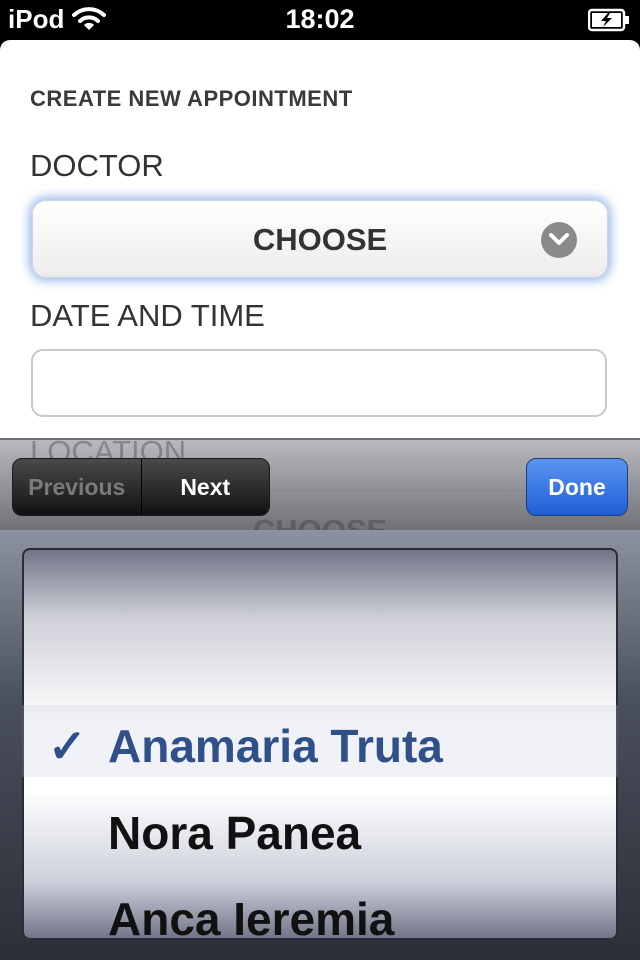 The height and width of the screenshot is (960, 640). I want to click on clock: 18:02, so click(320, 19).